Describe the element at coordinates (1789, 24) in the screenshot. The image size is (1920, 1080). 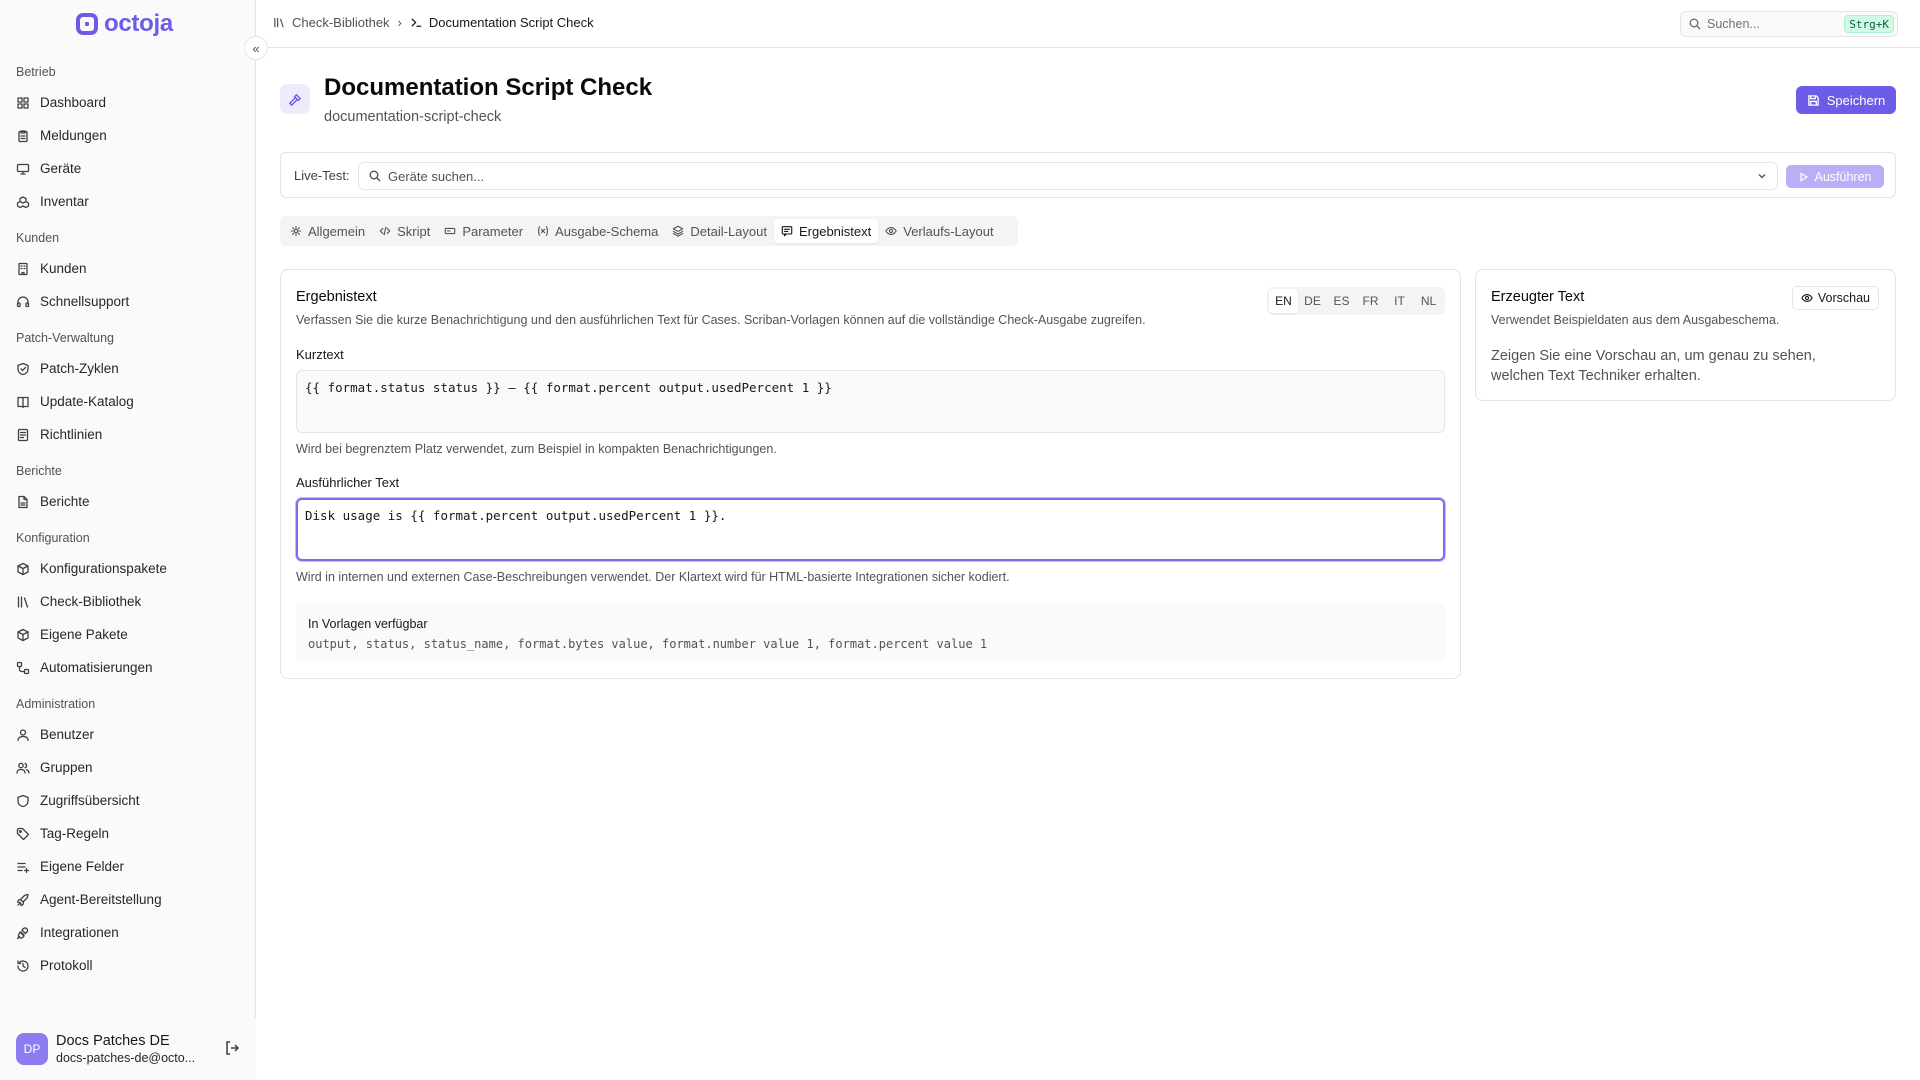
I see `search-input: Suchen... Strg+K` at that location.